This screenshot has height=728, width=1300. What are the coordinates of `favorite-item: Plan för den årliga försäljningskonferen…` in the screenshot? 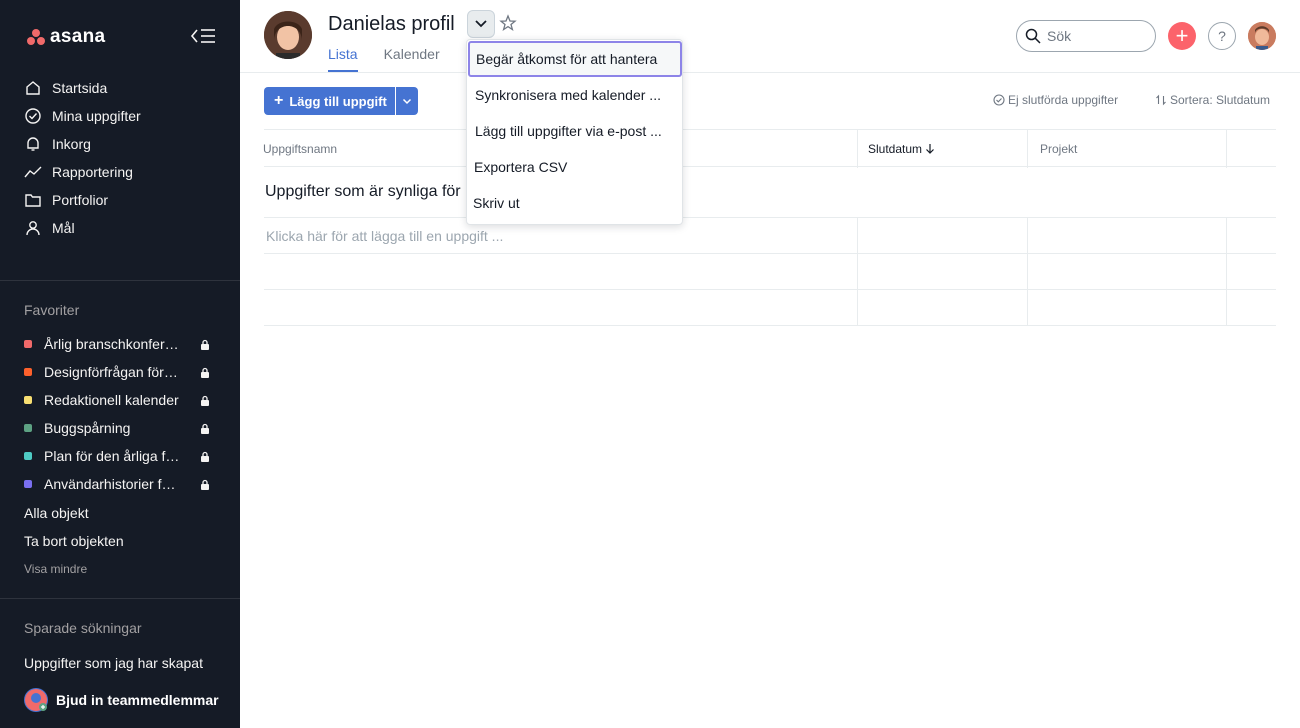 It's located at (124, 456).